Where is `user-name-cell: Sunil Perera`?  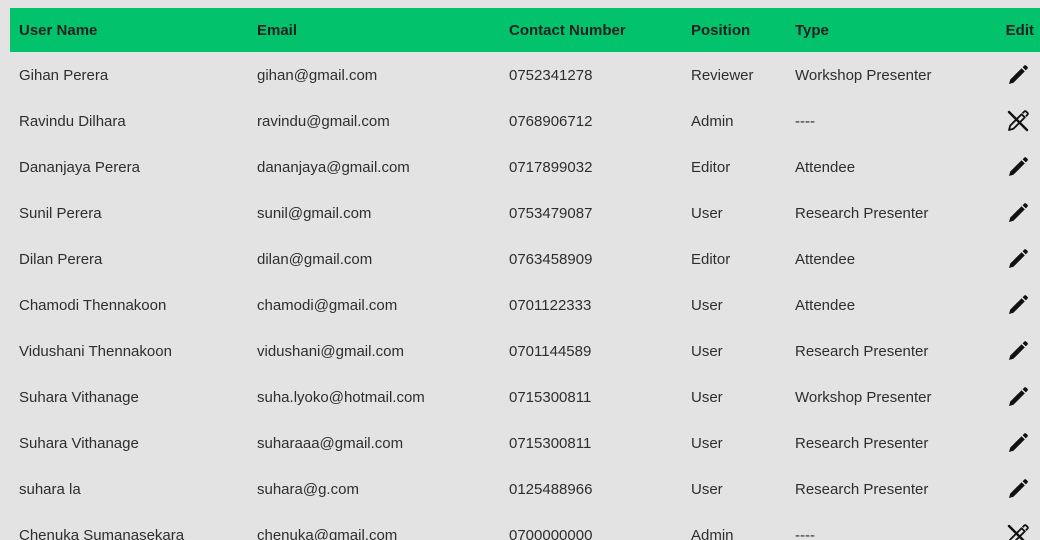 user-name-cell: Sunil Perera is located at coordinates (60, 213).